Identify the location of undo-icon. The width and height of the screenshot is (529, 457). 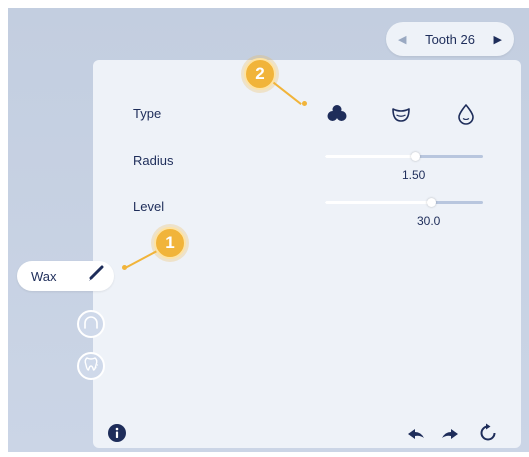
(416, 436).